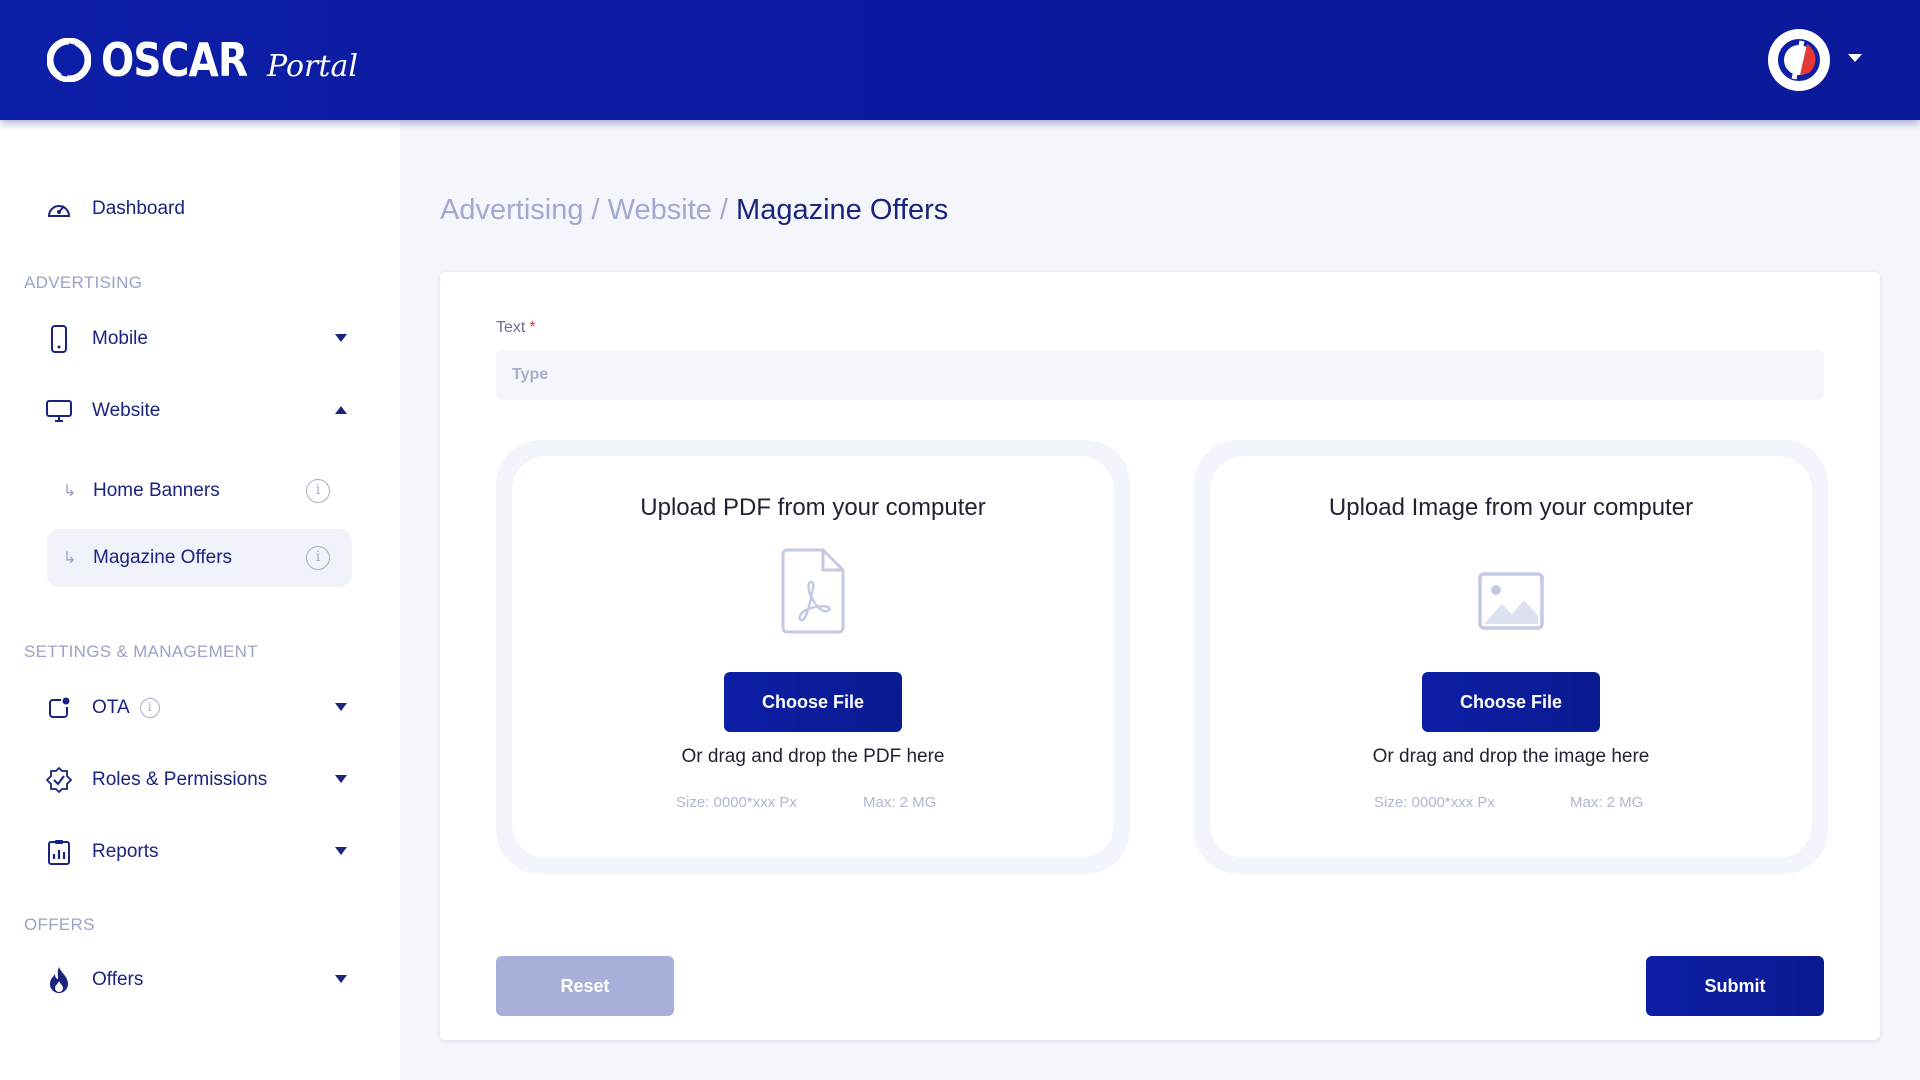 This screenshot has width=1920, height=1080. I want to click on image-drag-text: Or drag and drop the image here, so click(1511, 756).